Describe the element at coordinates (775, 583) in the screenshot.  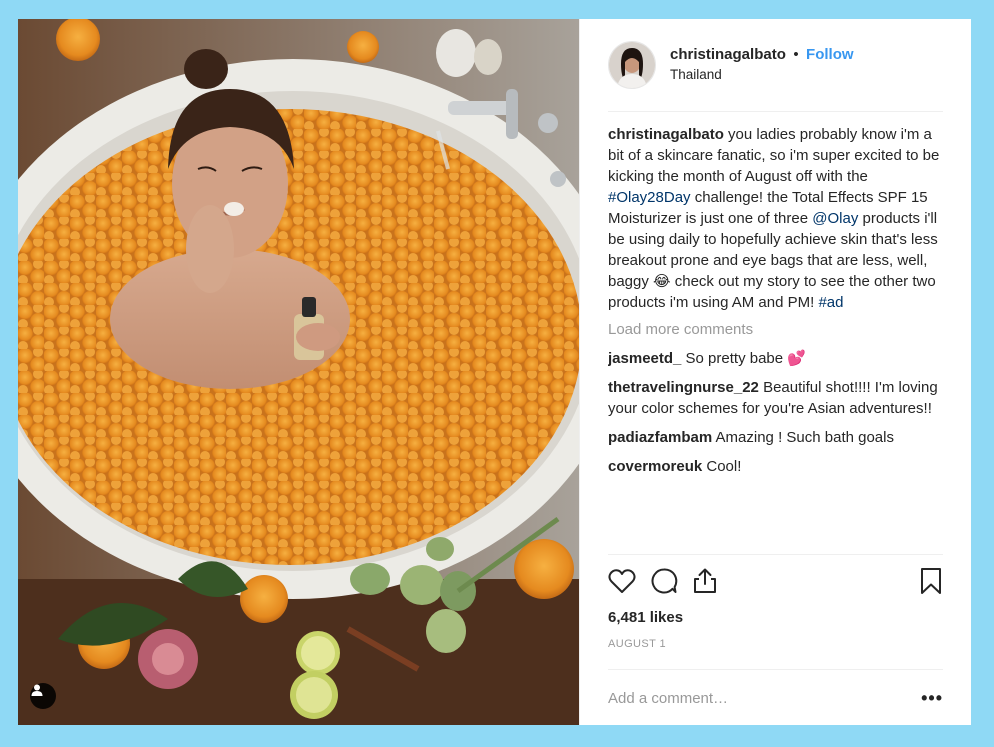
I see `action-icons` at that location.